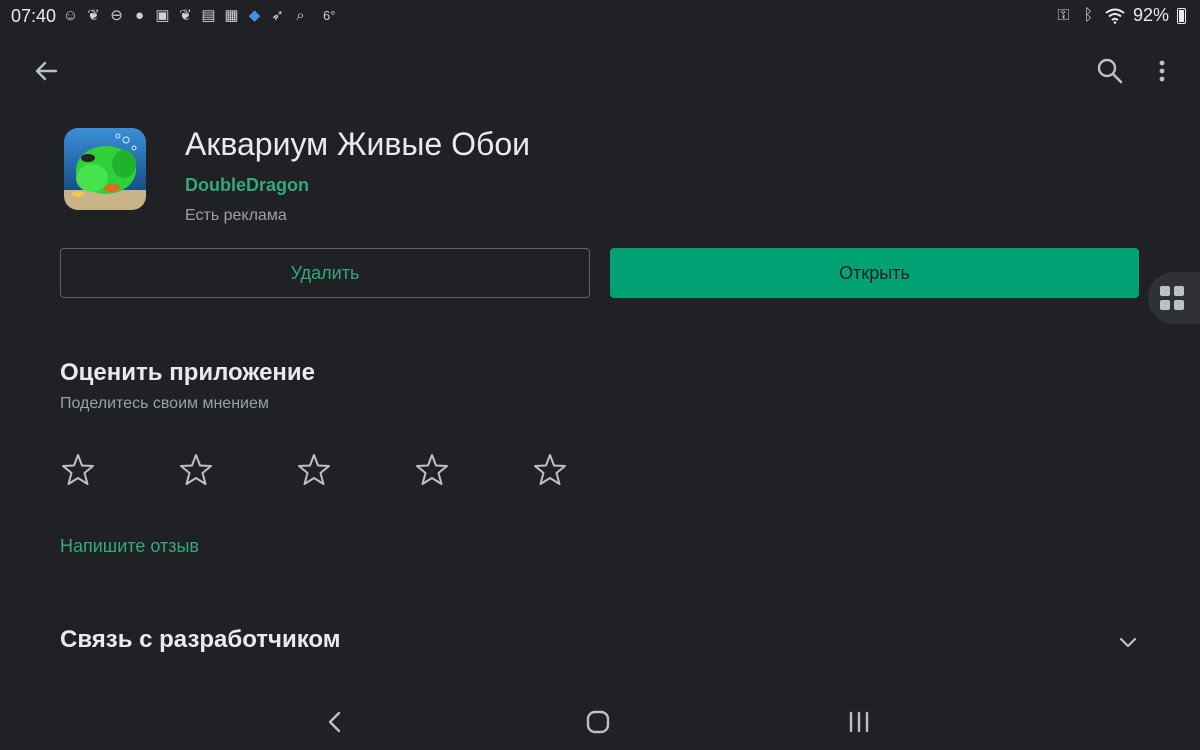 The height and width of the screenshot is (750, 1200). What do you see at coordinates (1115, 16) in the screenshot?
I see `wifi-icon` at bounding box center [1115, 16].